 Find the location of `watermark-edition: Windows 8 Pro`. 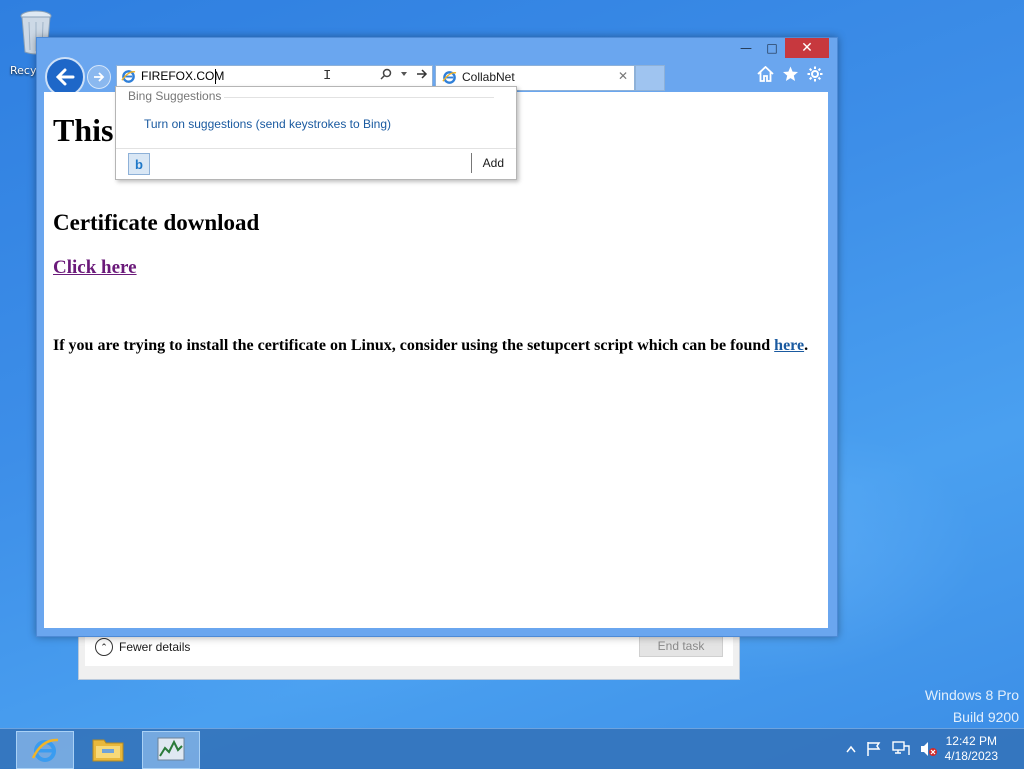

watermark-edition: Windows 8 Pro is located at coordinates (971, 695).